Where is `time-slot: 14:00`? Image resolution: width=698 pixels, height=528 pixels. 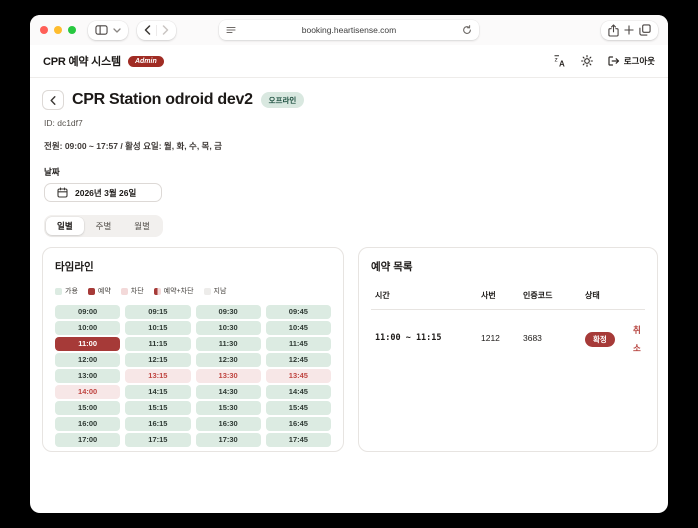 time-slot: 14:00 is located at coordinates (88, 392).